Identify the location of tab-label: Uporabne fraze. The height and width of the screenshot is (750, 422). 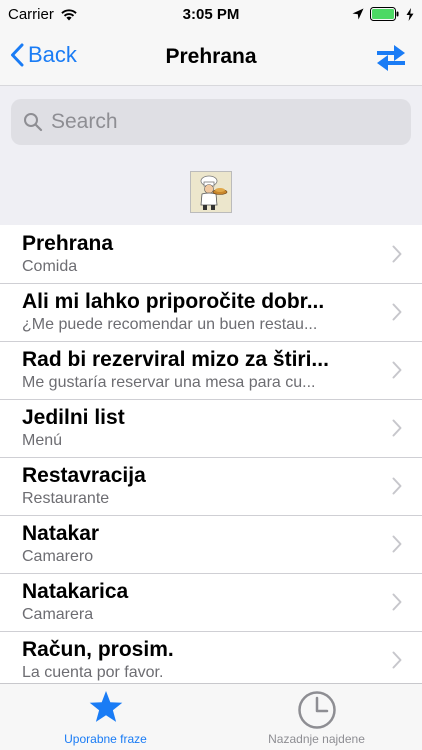
(105, 739).